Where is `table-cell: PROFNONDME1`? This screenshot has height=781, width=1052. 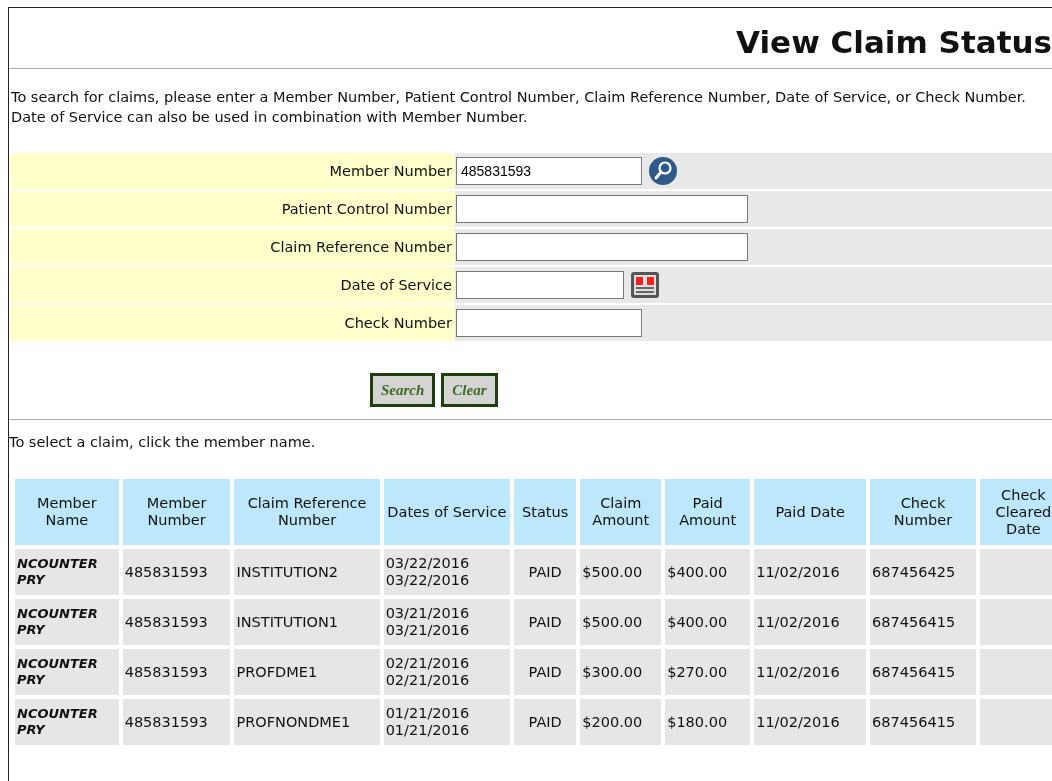 table-cell: PROFNONDME1 is located at coordinates (307, 722).